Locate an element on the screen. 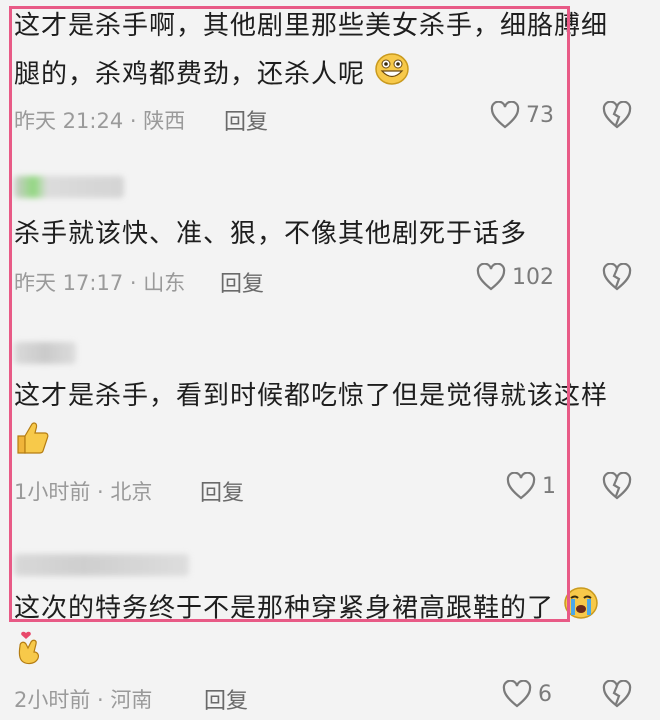 The image size is (660, 720). like-button: 1 is located at coordinates (531, 486).